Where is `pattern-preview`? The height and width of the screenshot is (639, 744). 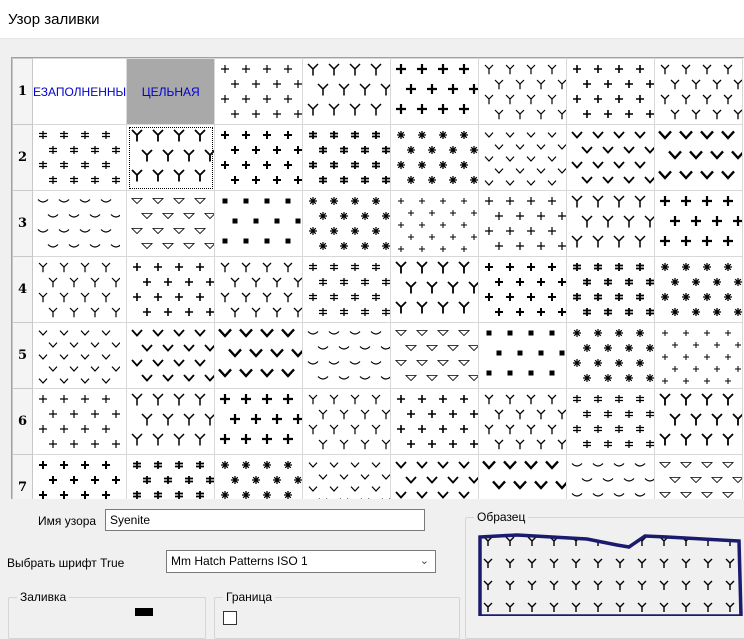
pattern-preview is located at coordinates (610, 573).